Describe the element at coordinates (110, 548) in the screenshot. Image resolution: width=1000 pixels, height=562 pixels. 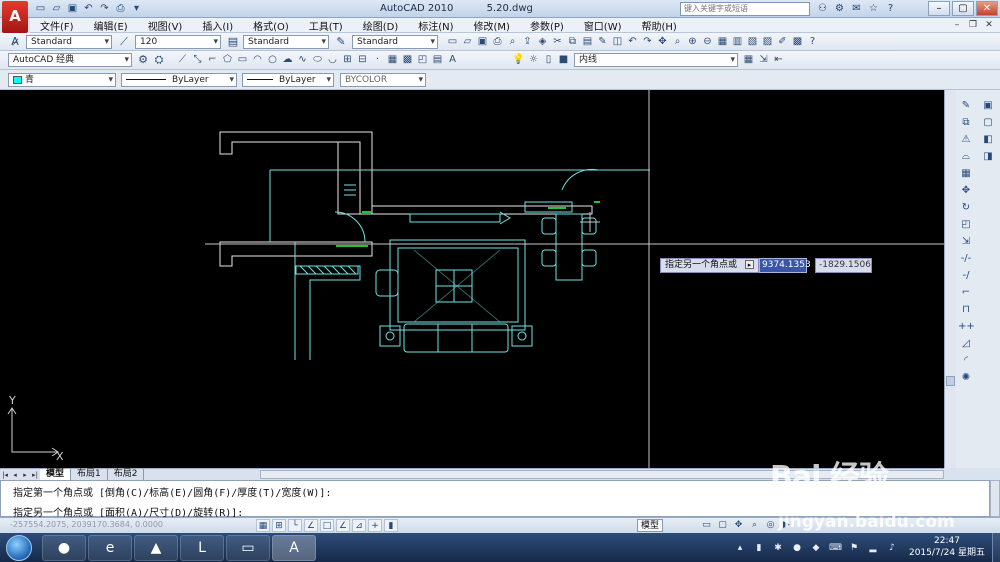
I see `taskbar-app-browser: e` at that location.